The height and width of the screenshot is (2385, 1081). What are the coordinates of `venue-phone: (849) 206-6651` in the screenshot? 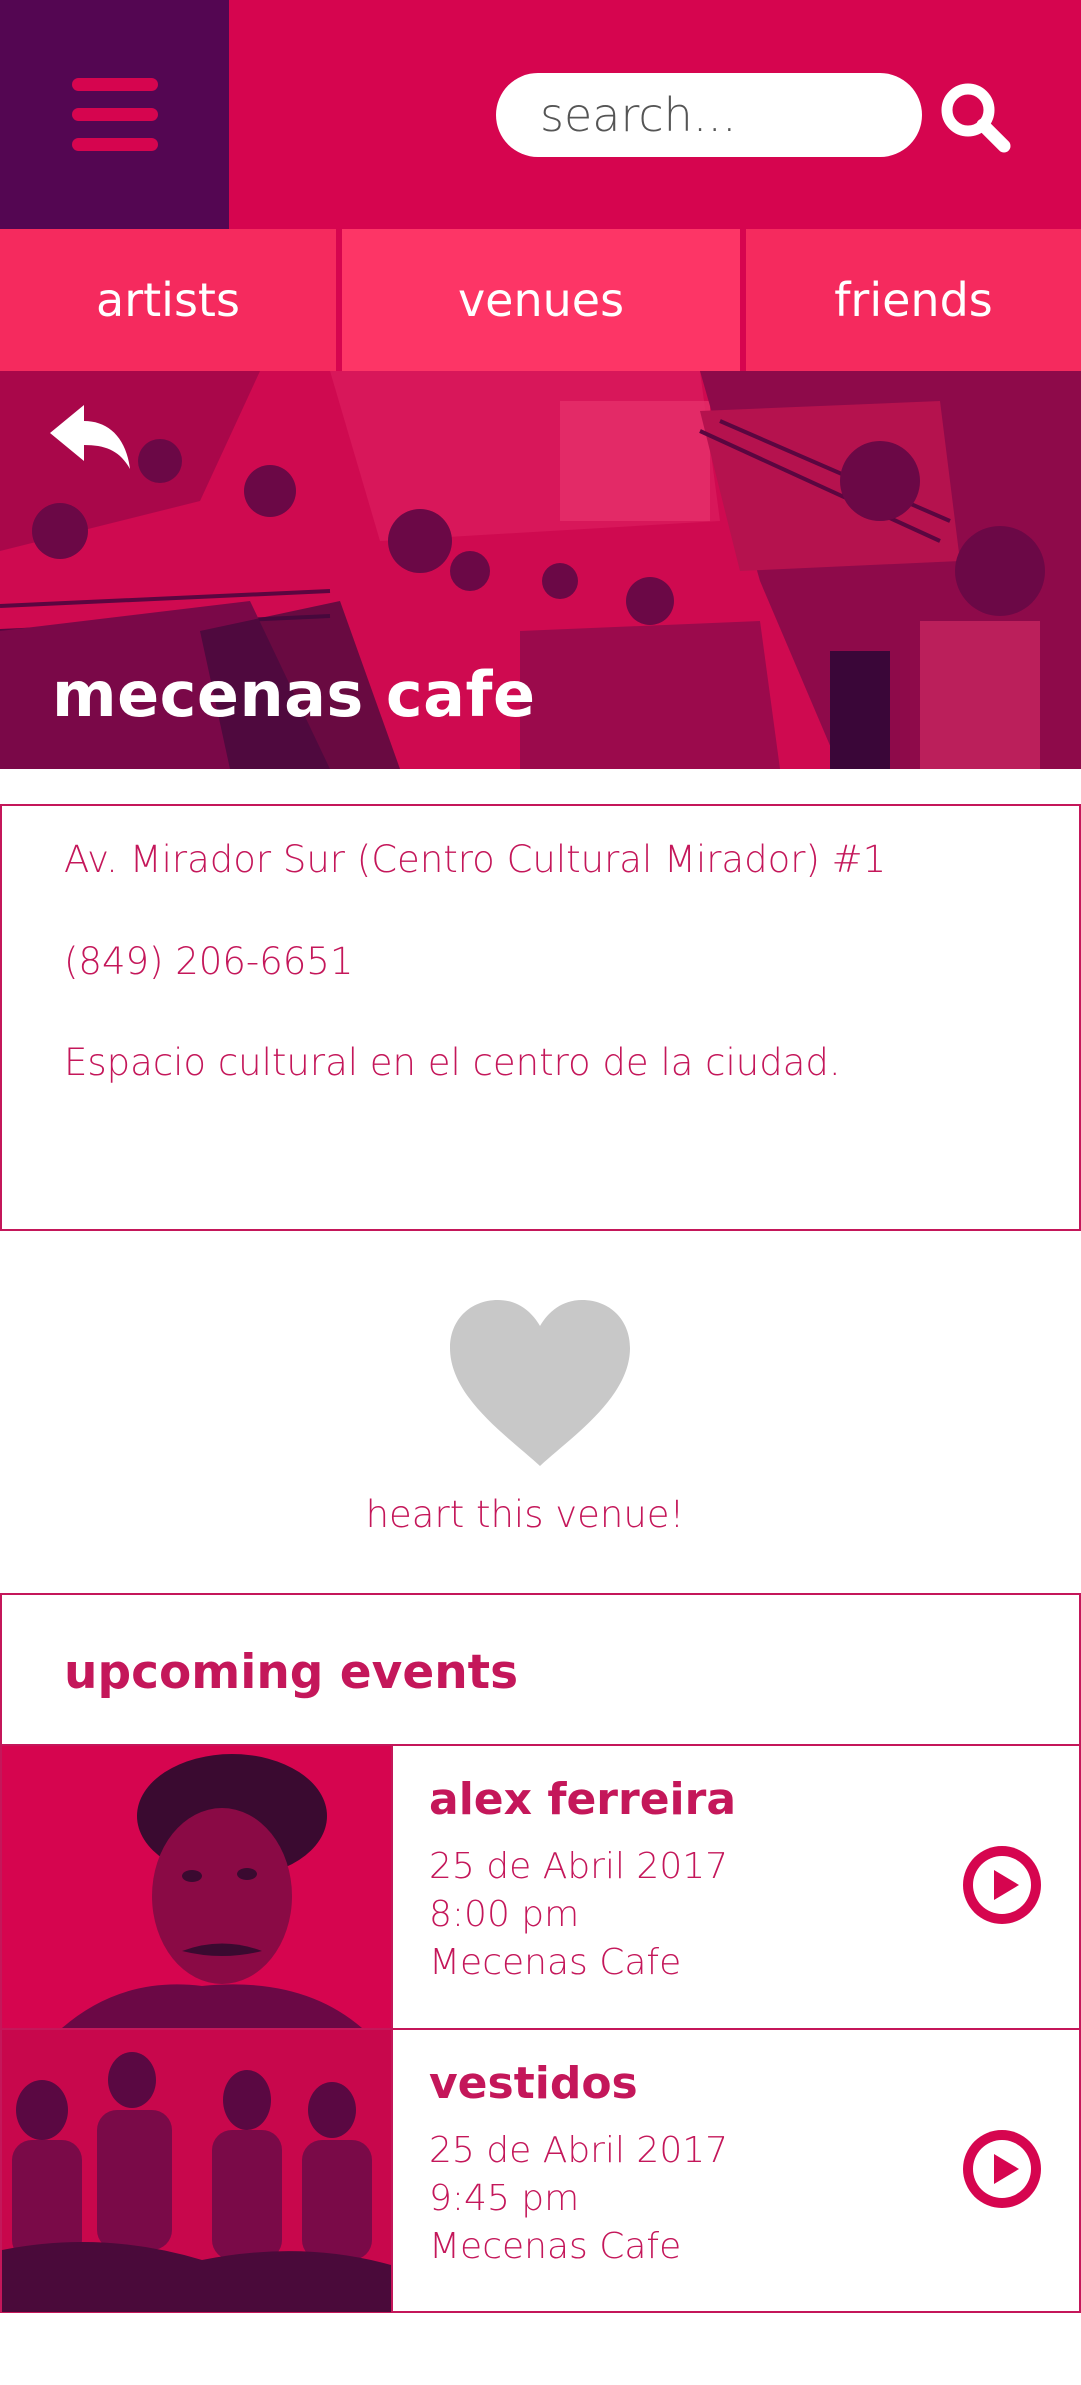 It's located at (208, 961).